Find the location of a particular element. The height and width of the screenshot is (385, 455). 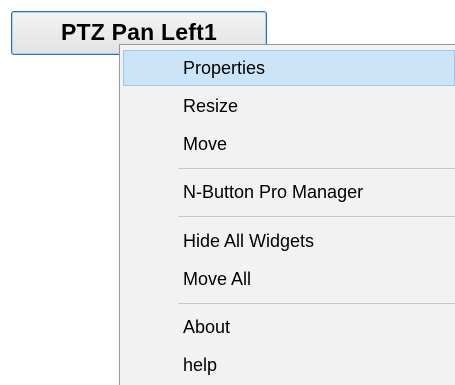

menu-item-n-button-pro-manager: N-Button Pro Manager is located at coordinates (289, 192).